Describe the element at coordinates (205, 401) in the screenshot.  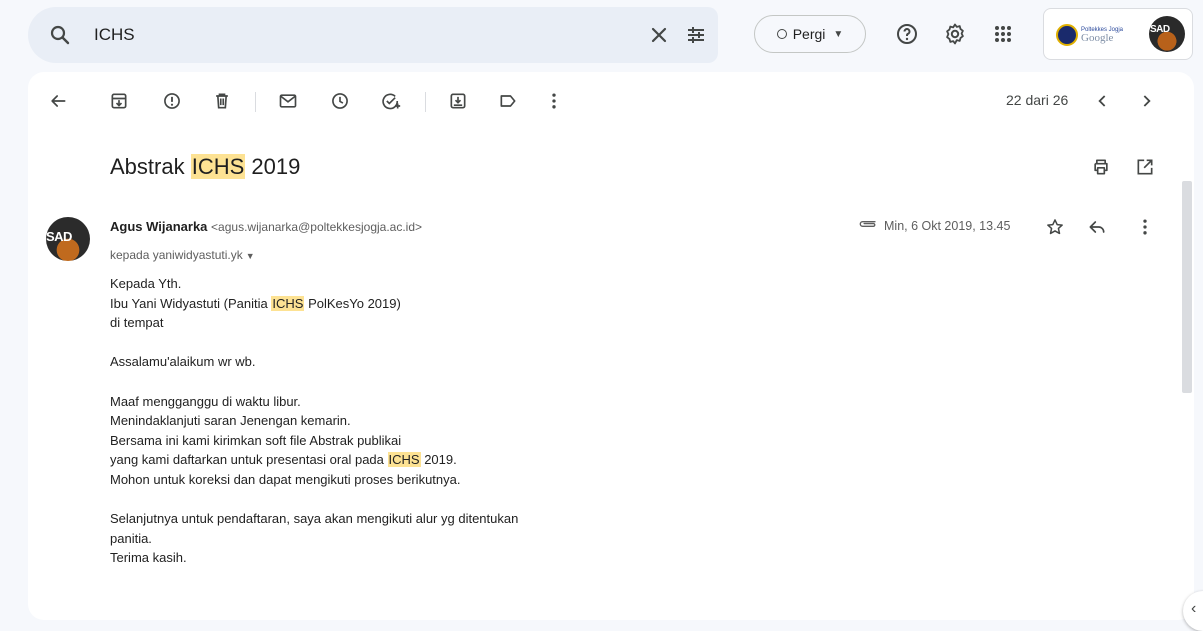
I see `body-line: Maaf mengganggu di waktu libur.` at that location.